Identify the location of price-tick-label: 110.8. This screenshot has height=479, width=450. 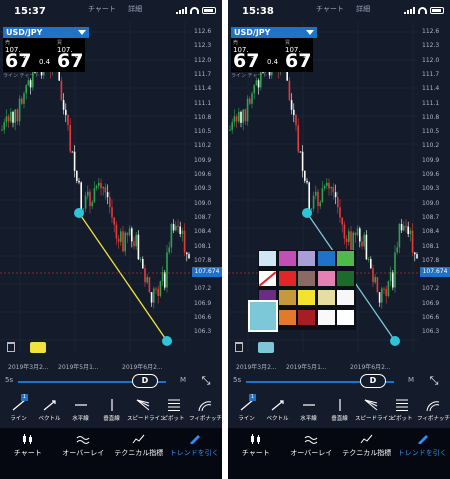
(203, 117).